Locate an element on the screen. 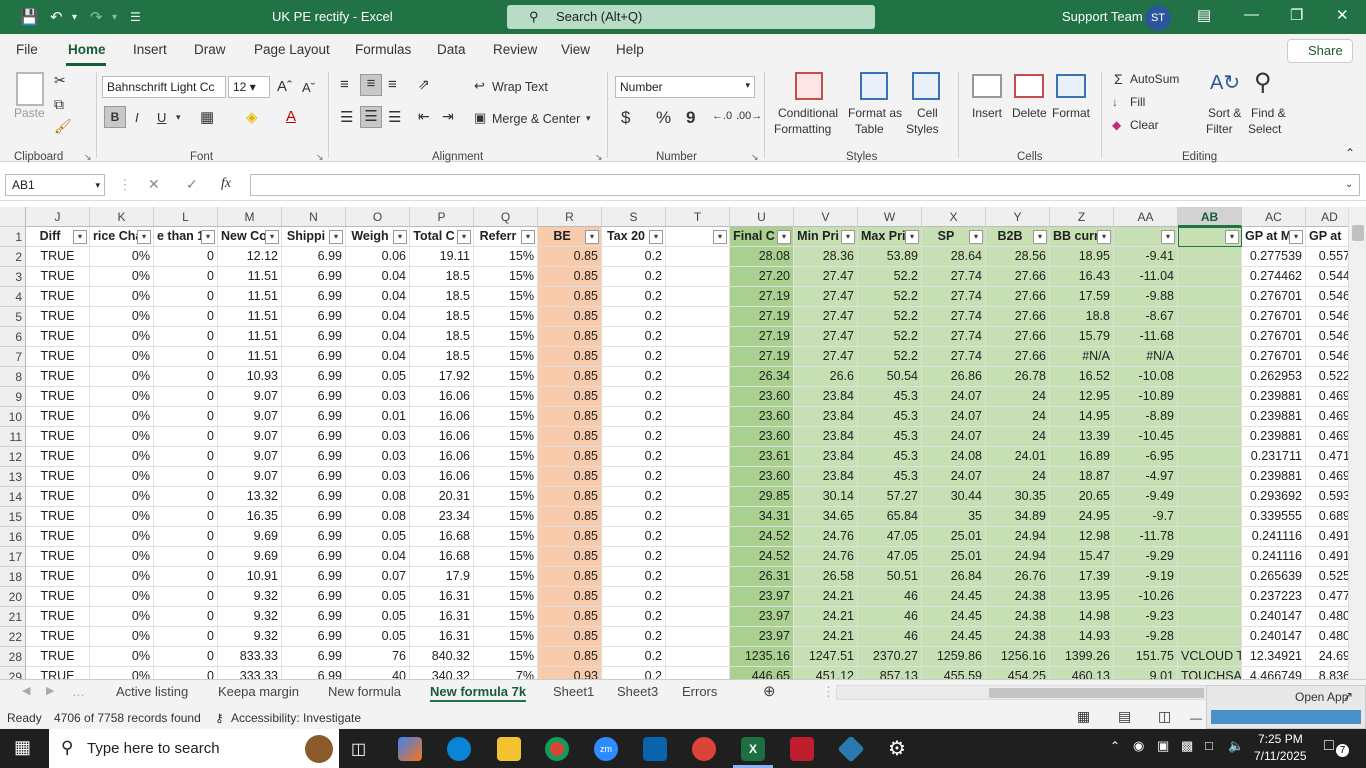 The height and width of the screenshot is (768, 1366). table-cell: 24 is located at coordinates (1018, 417).